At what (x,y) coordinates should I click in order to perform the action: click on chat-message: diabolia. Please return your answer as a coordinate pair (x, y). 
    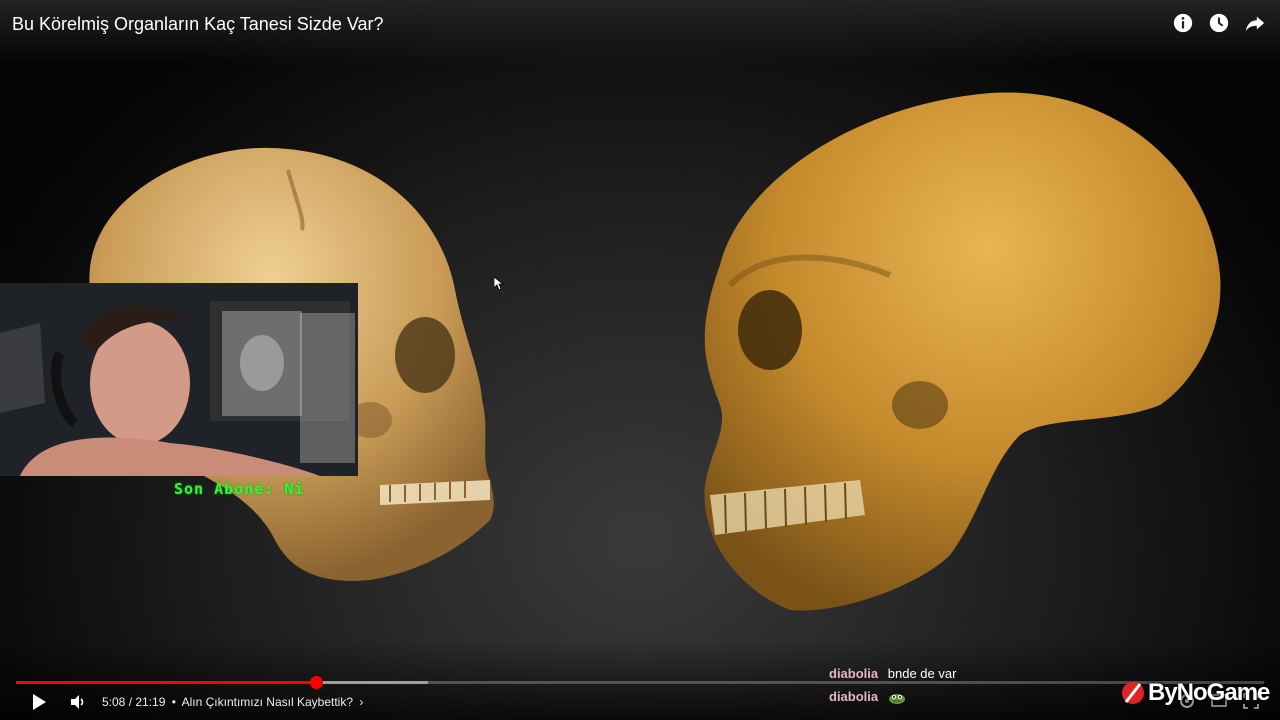
    Looking at the image, I should click on (892, 700).